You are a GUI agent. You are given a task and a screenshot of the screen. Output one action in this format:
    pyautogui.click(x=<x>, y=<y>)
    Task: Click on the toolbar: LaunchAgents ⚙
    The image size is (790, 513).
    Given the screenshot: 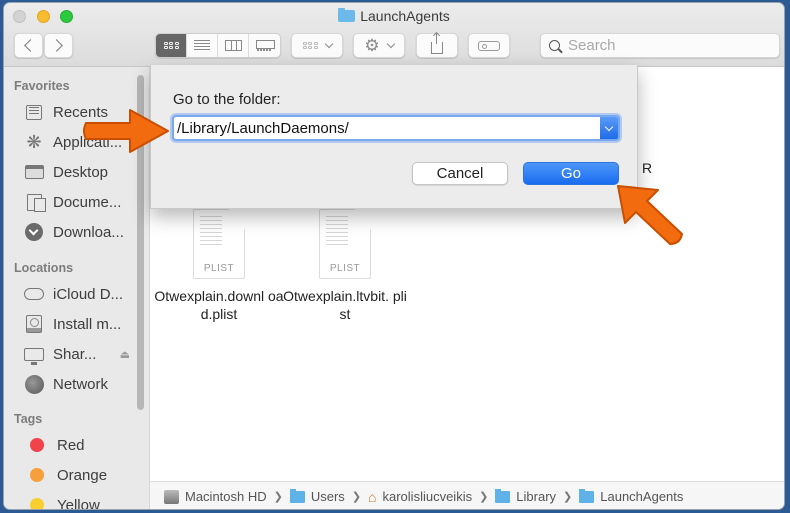 What is the action you would take?
    pyautogui.click(x=394, y=35)
    